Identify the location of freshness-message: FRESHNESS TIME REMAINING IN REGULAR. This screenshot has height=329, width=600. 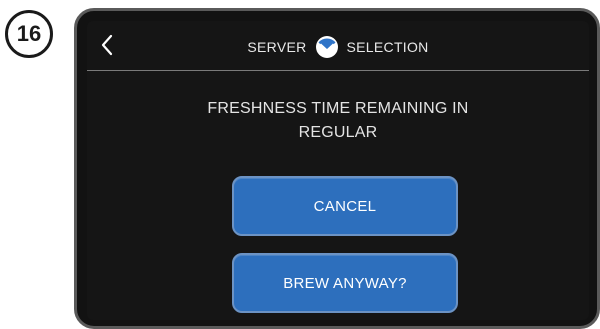
(338, 121).